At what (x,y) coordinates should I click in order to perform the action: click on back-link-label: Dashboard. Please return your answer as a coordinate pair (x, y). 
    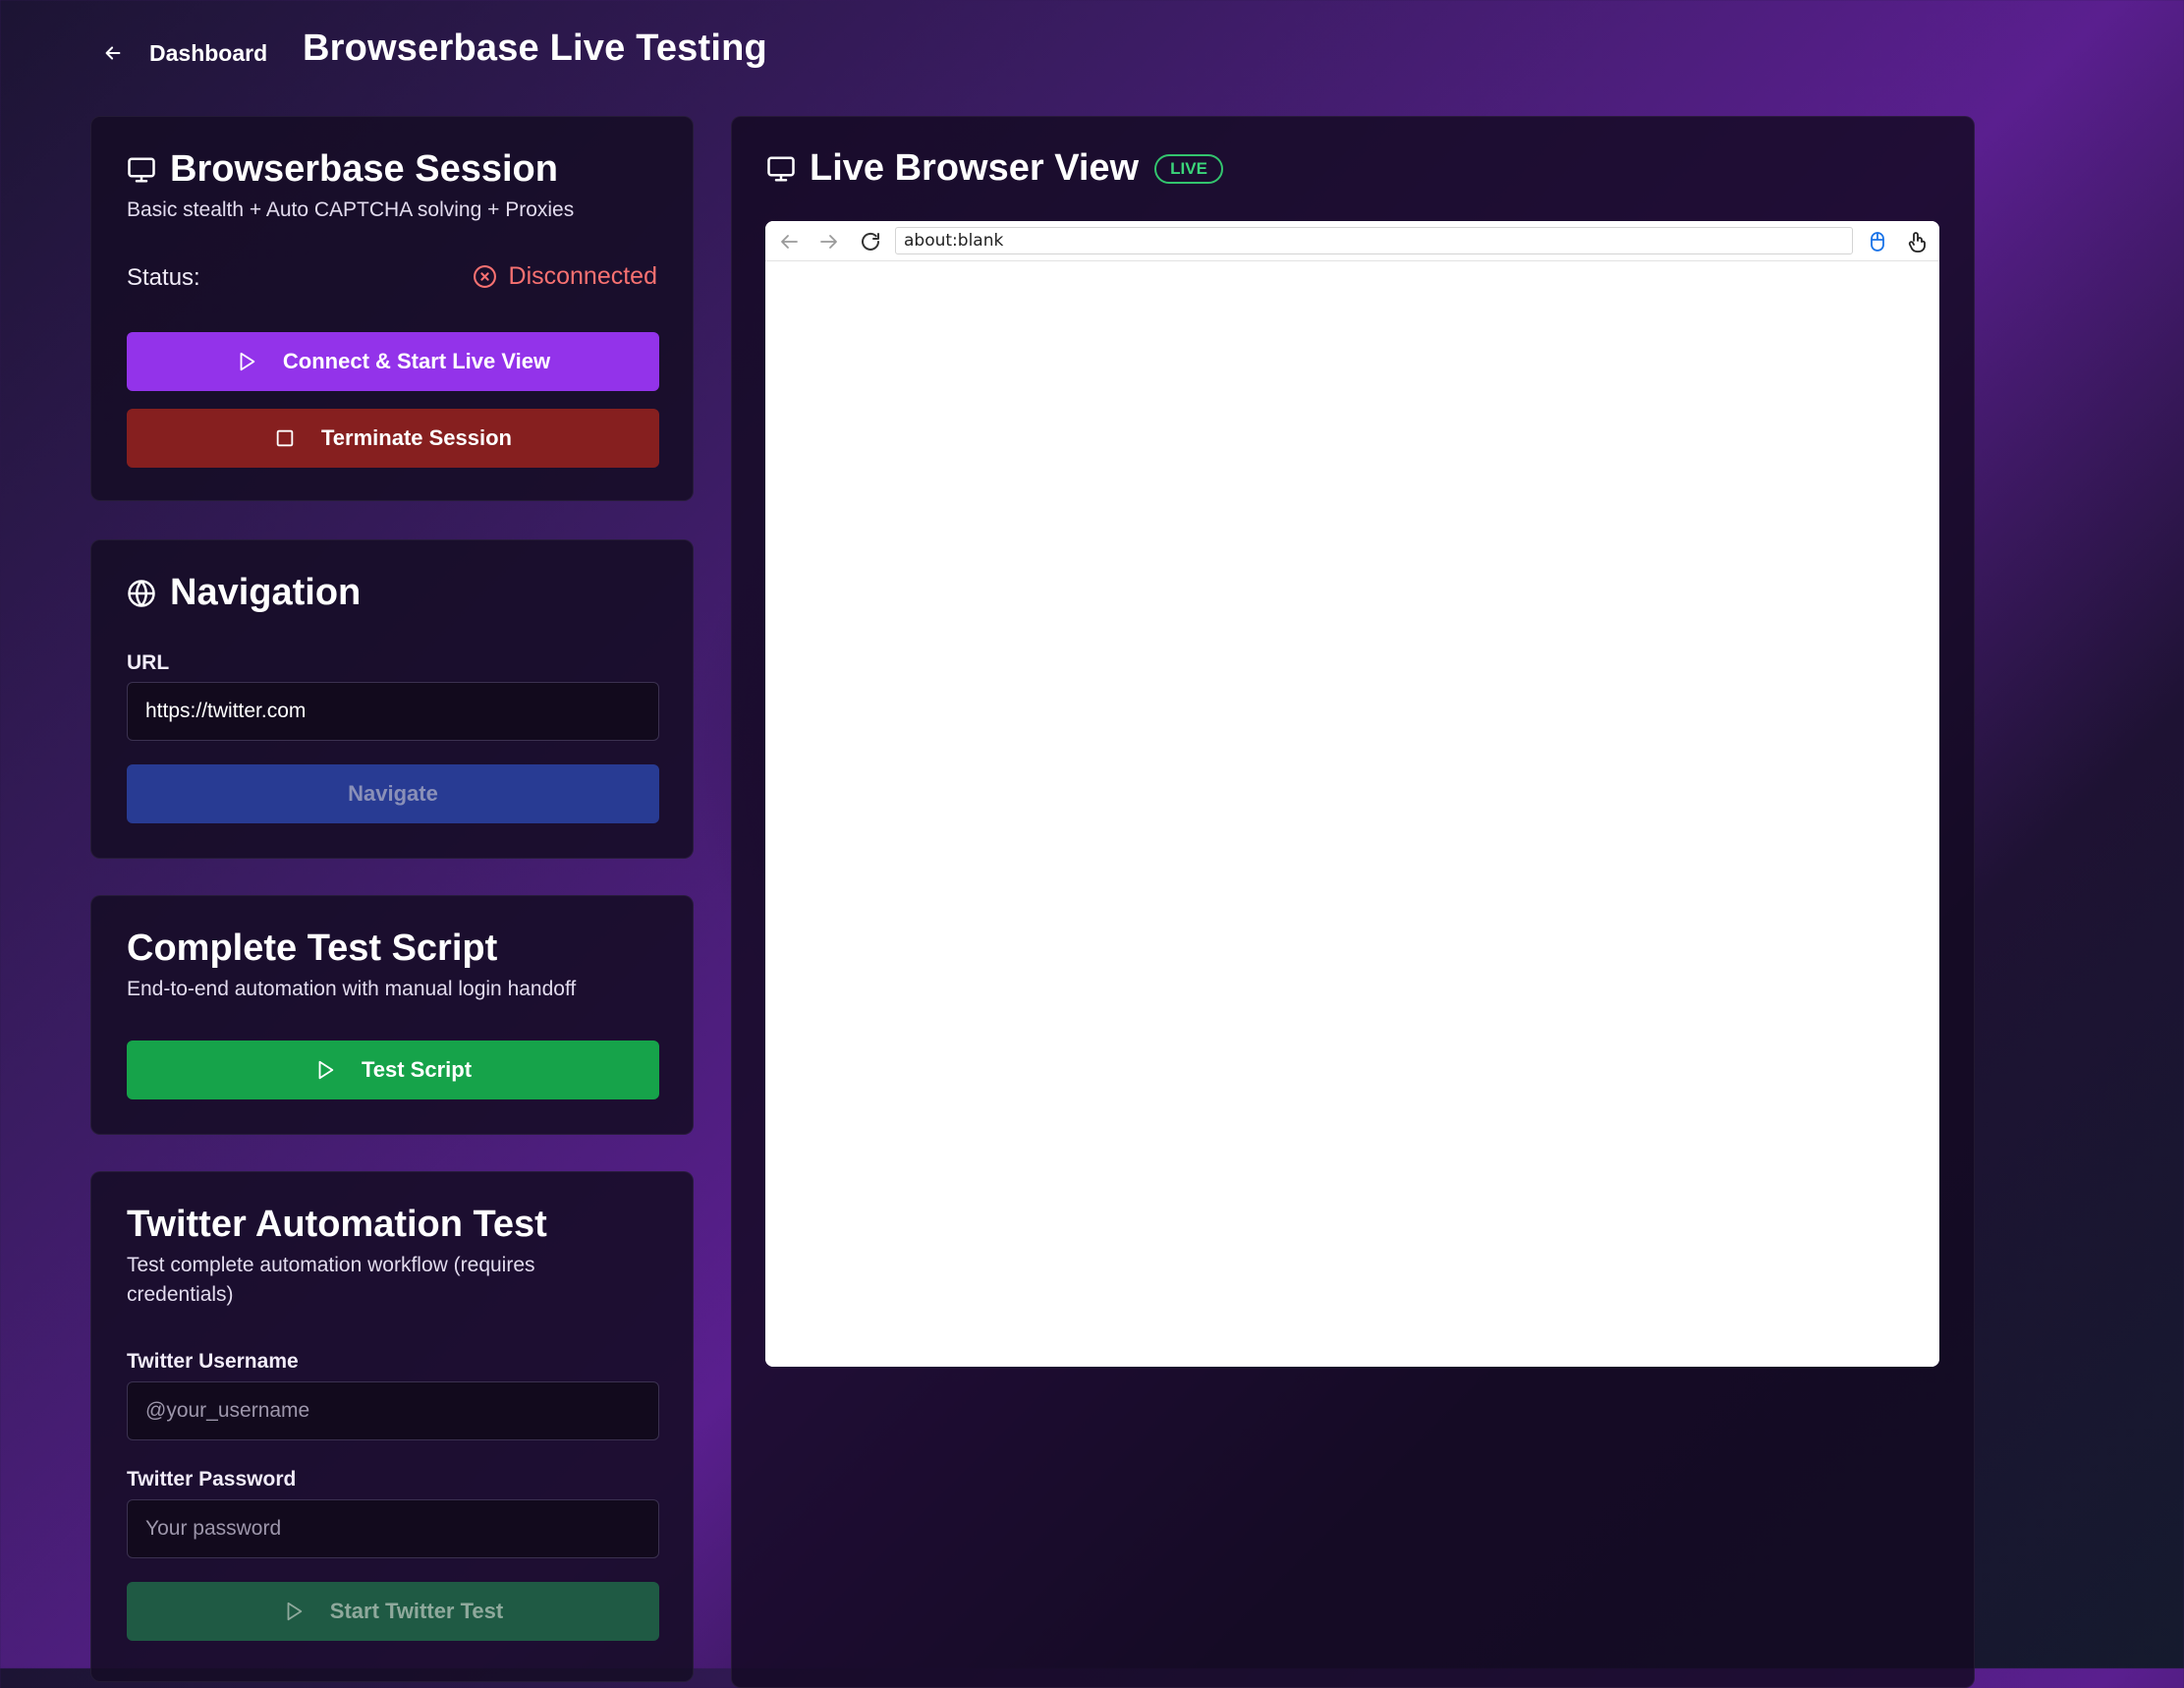
    Looking at the image, I should click on (208, 52).